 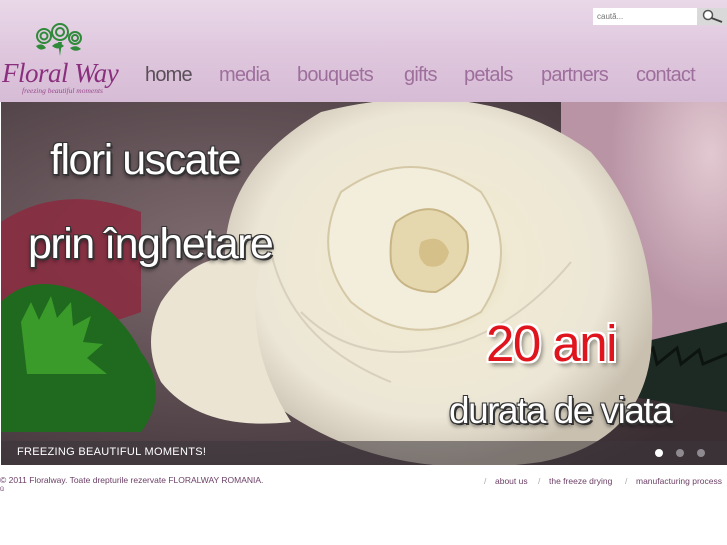 I want to click on nav-item-bouquets: bouquets, so click(x=335, y=75).